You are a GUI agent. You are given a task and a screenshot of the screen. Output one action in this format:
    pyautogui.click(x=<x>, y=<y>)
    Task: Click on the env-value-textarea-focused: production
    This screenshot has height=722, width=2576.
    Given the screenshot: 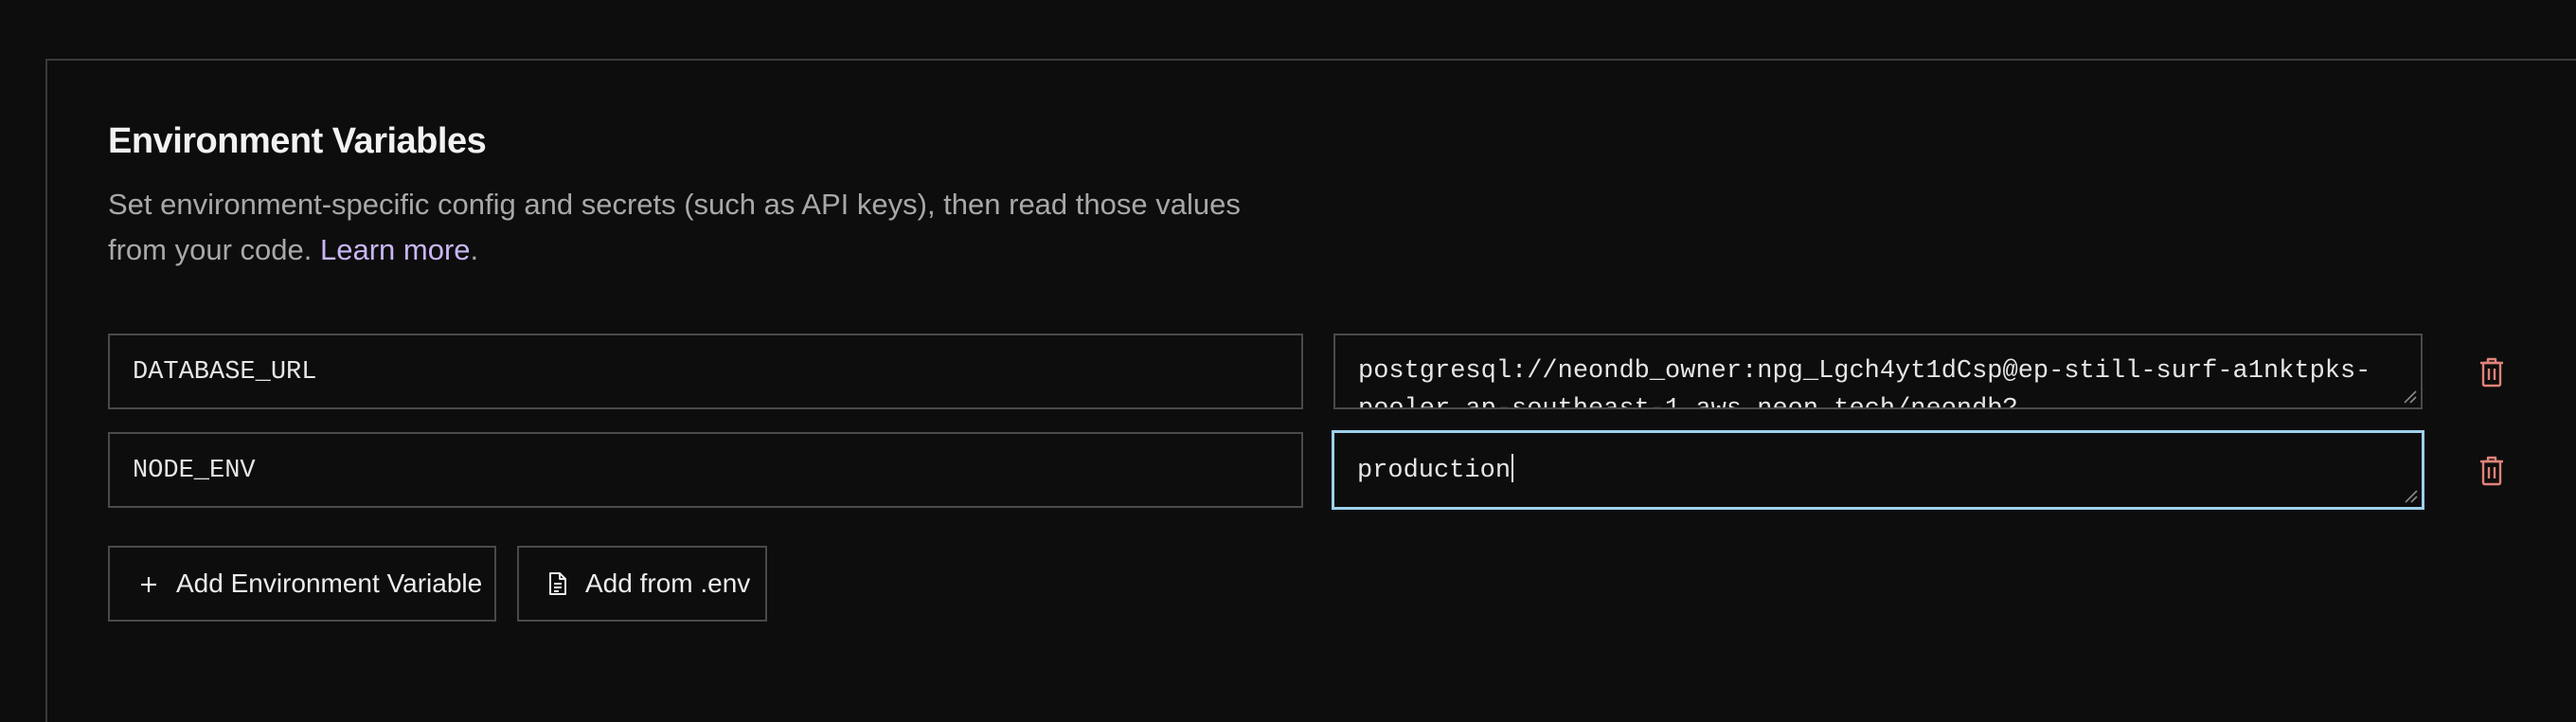 What is the action you would take?
    pyautogui.click(x=1878, y=470)
    